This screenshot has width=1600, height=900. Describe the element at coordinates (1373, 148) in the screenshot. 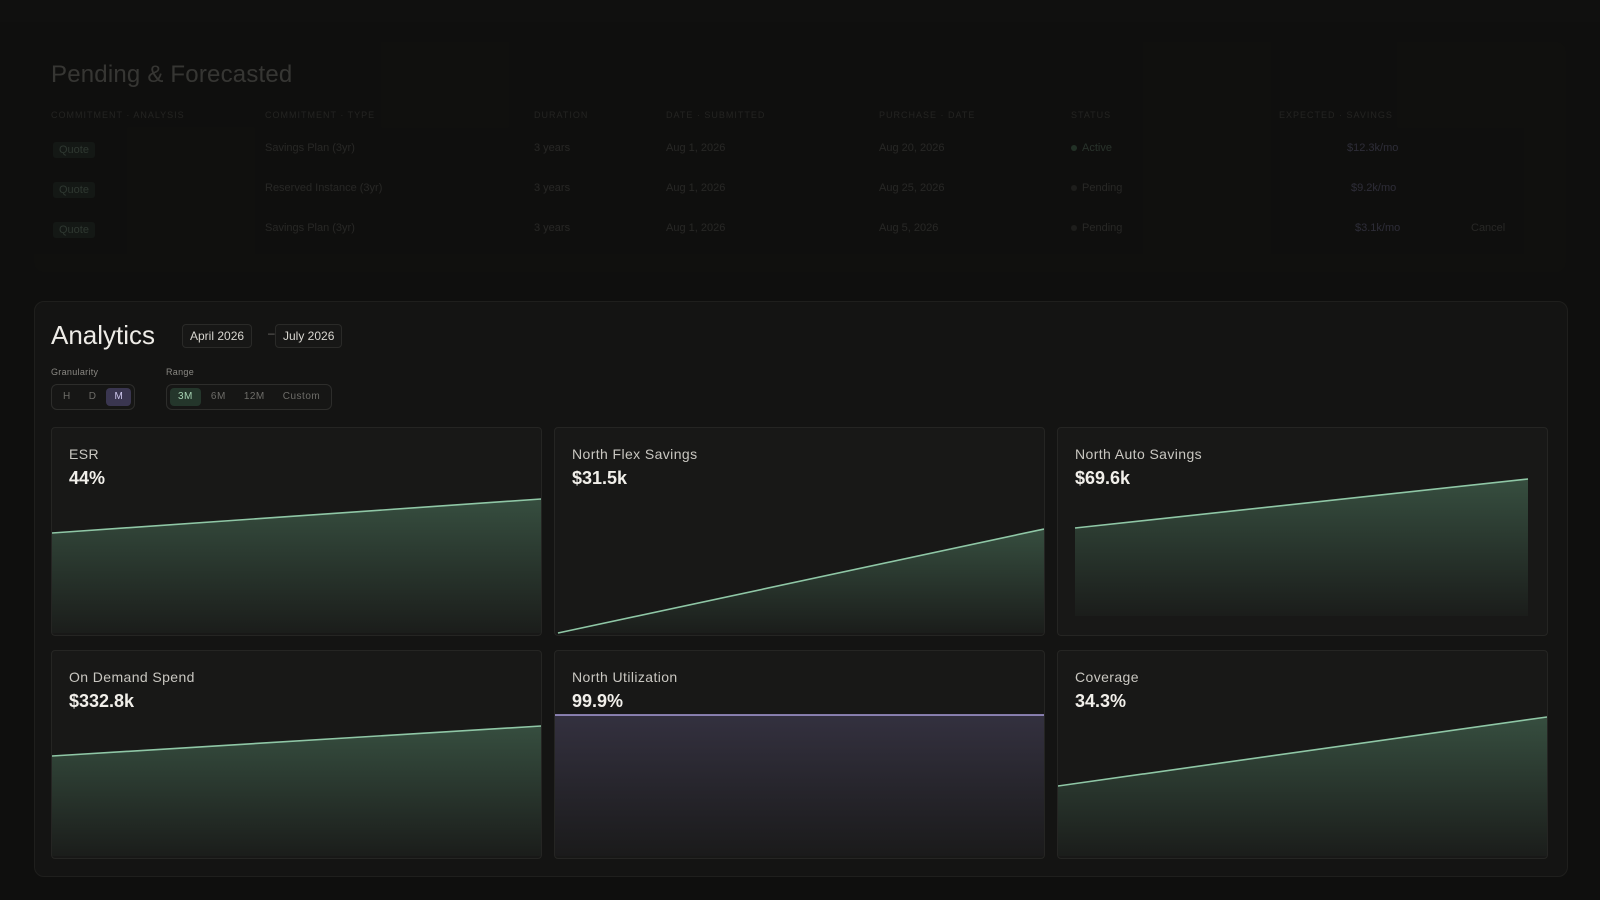

I see `row-savings: $12.3k/mo` at that location.